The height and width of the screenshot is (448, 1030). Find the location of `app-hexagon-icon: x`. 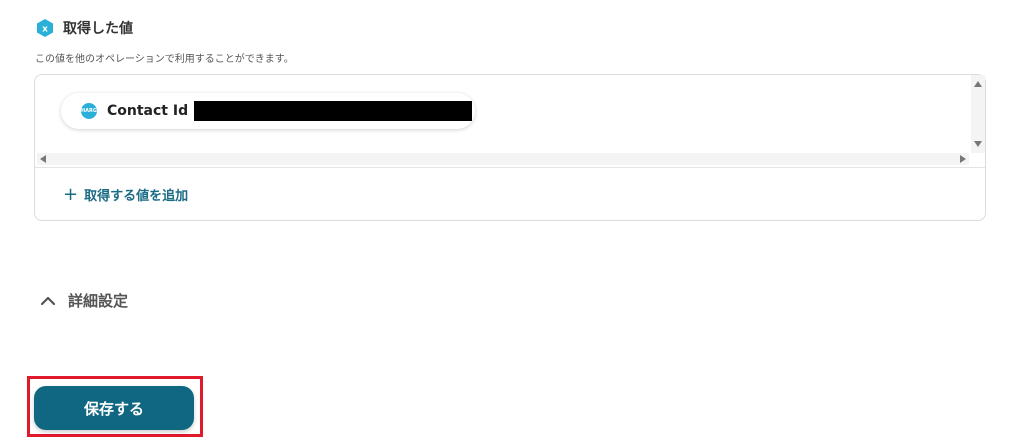

app-hexagon-icon: x is located at coordinates (45, 28).